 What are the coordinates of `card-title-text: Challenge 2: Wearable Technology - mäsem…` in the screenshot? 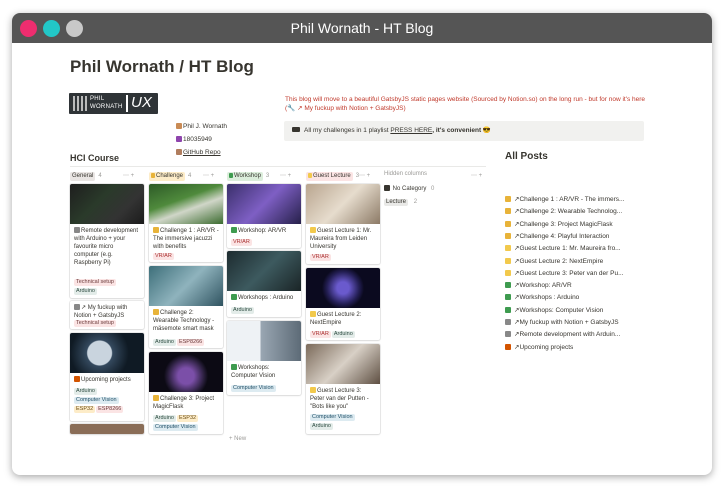 It's located at (184, 321).